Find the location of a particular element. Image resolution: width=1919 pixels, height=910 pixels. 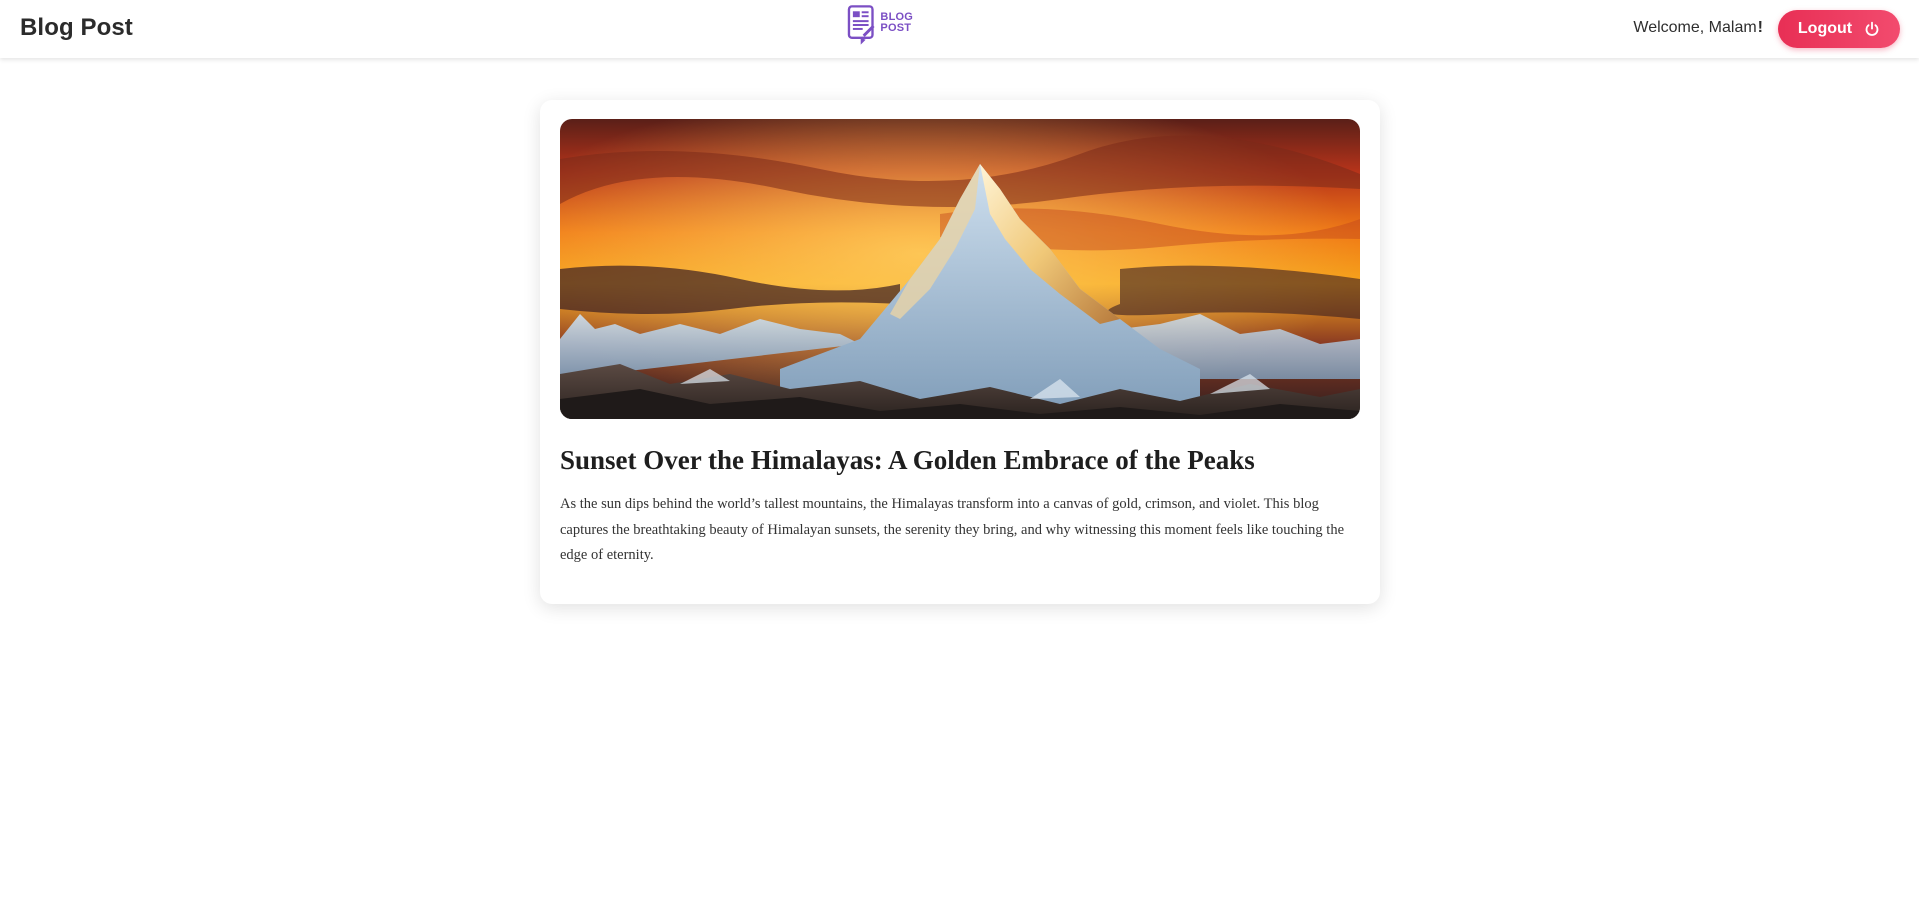

welcome-mark: ! is located at coordinates (1760, 27).